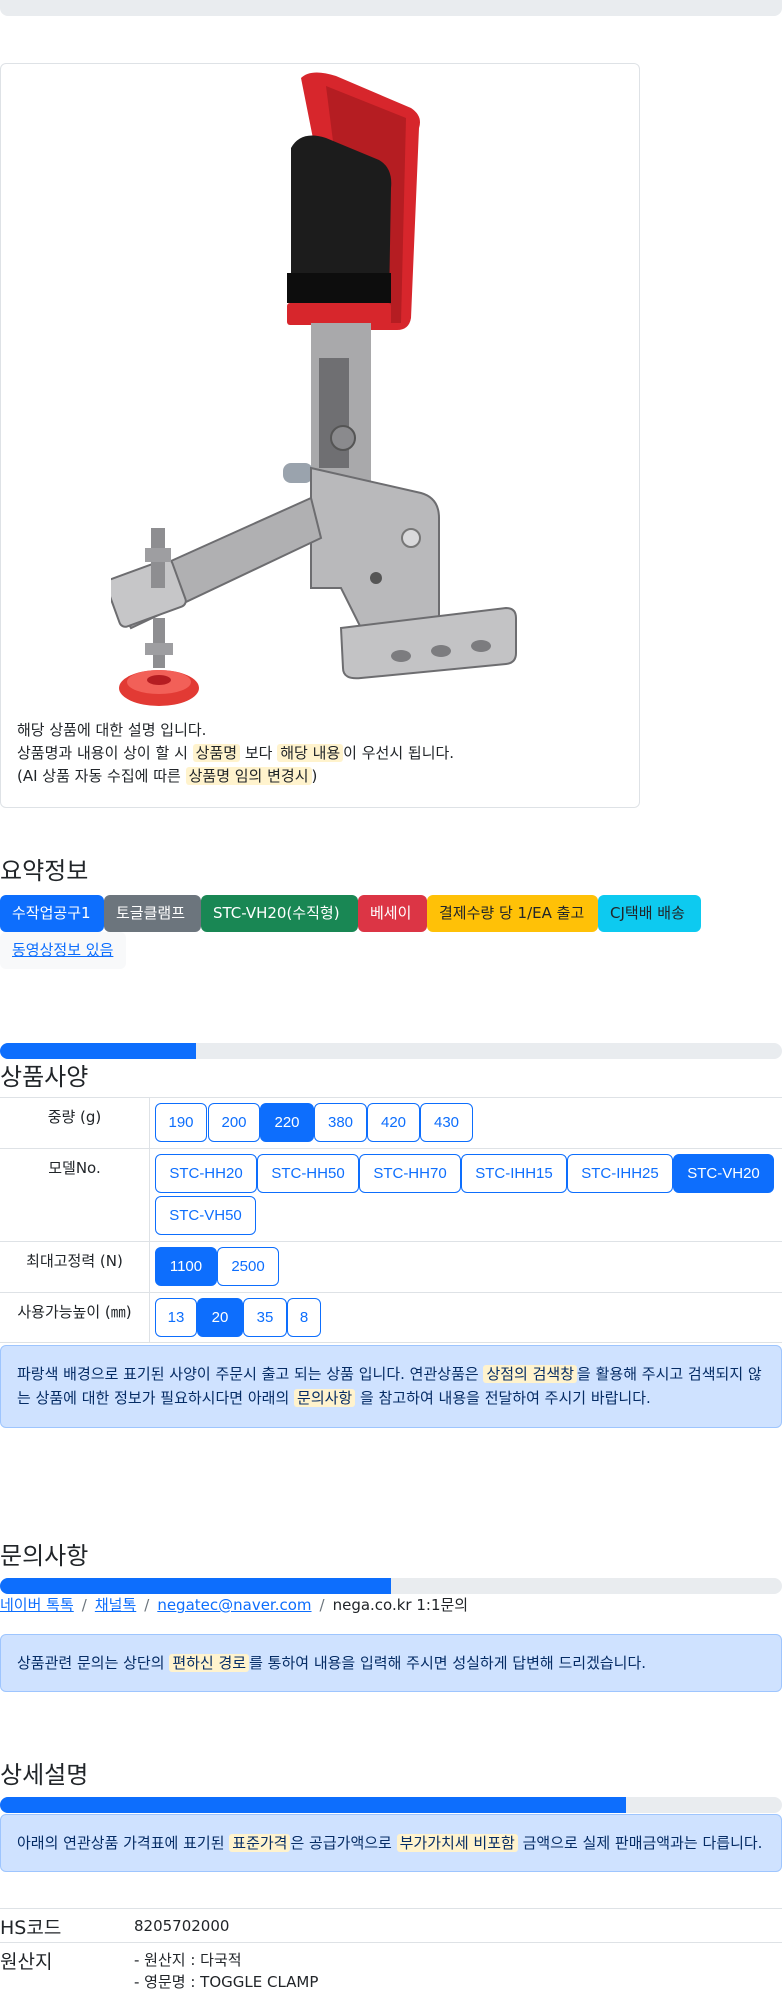 The width and height of the screenshot is (782, 1990). Describe the element at coordinates (391, 1051) in the screenshot. I see `specs-progress` at that location.